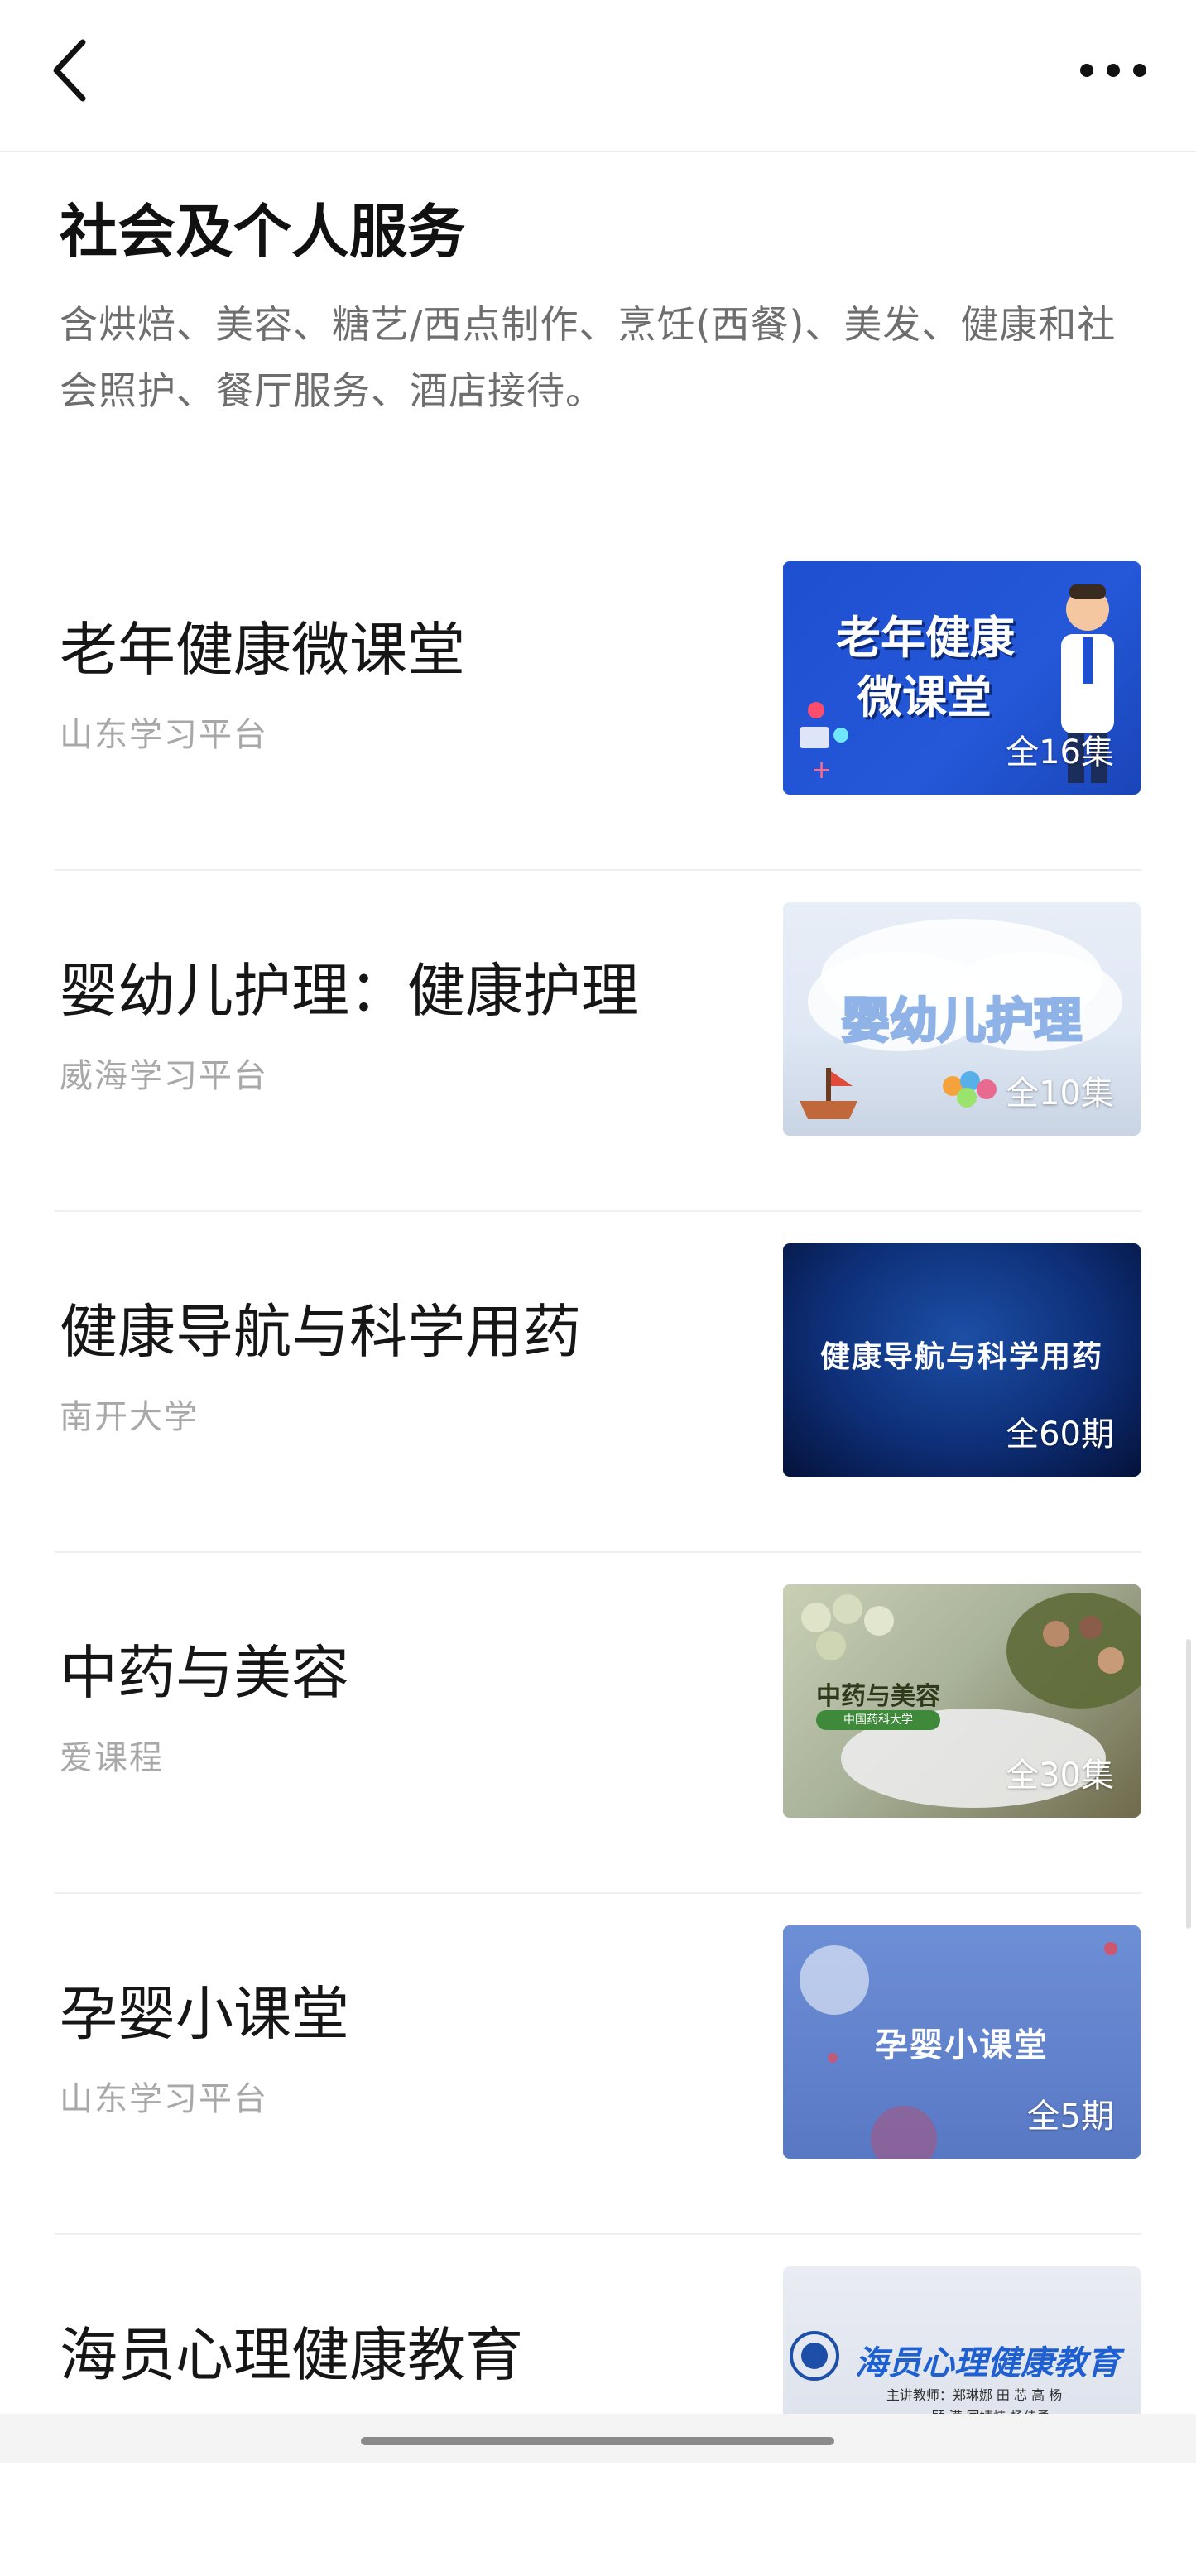 This screenshot has height=2576, width=1196. What do you see at coordinates (597, 2441) in the screenshot?
I see `home-indicator` at bounding box center [597, 2441].